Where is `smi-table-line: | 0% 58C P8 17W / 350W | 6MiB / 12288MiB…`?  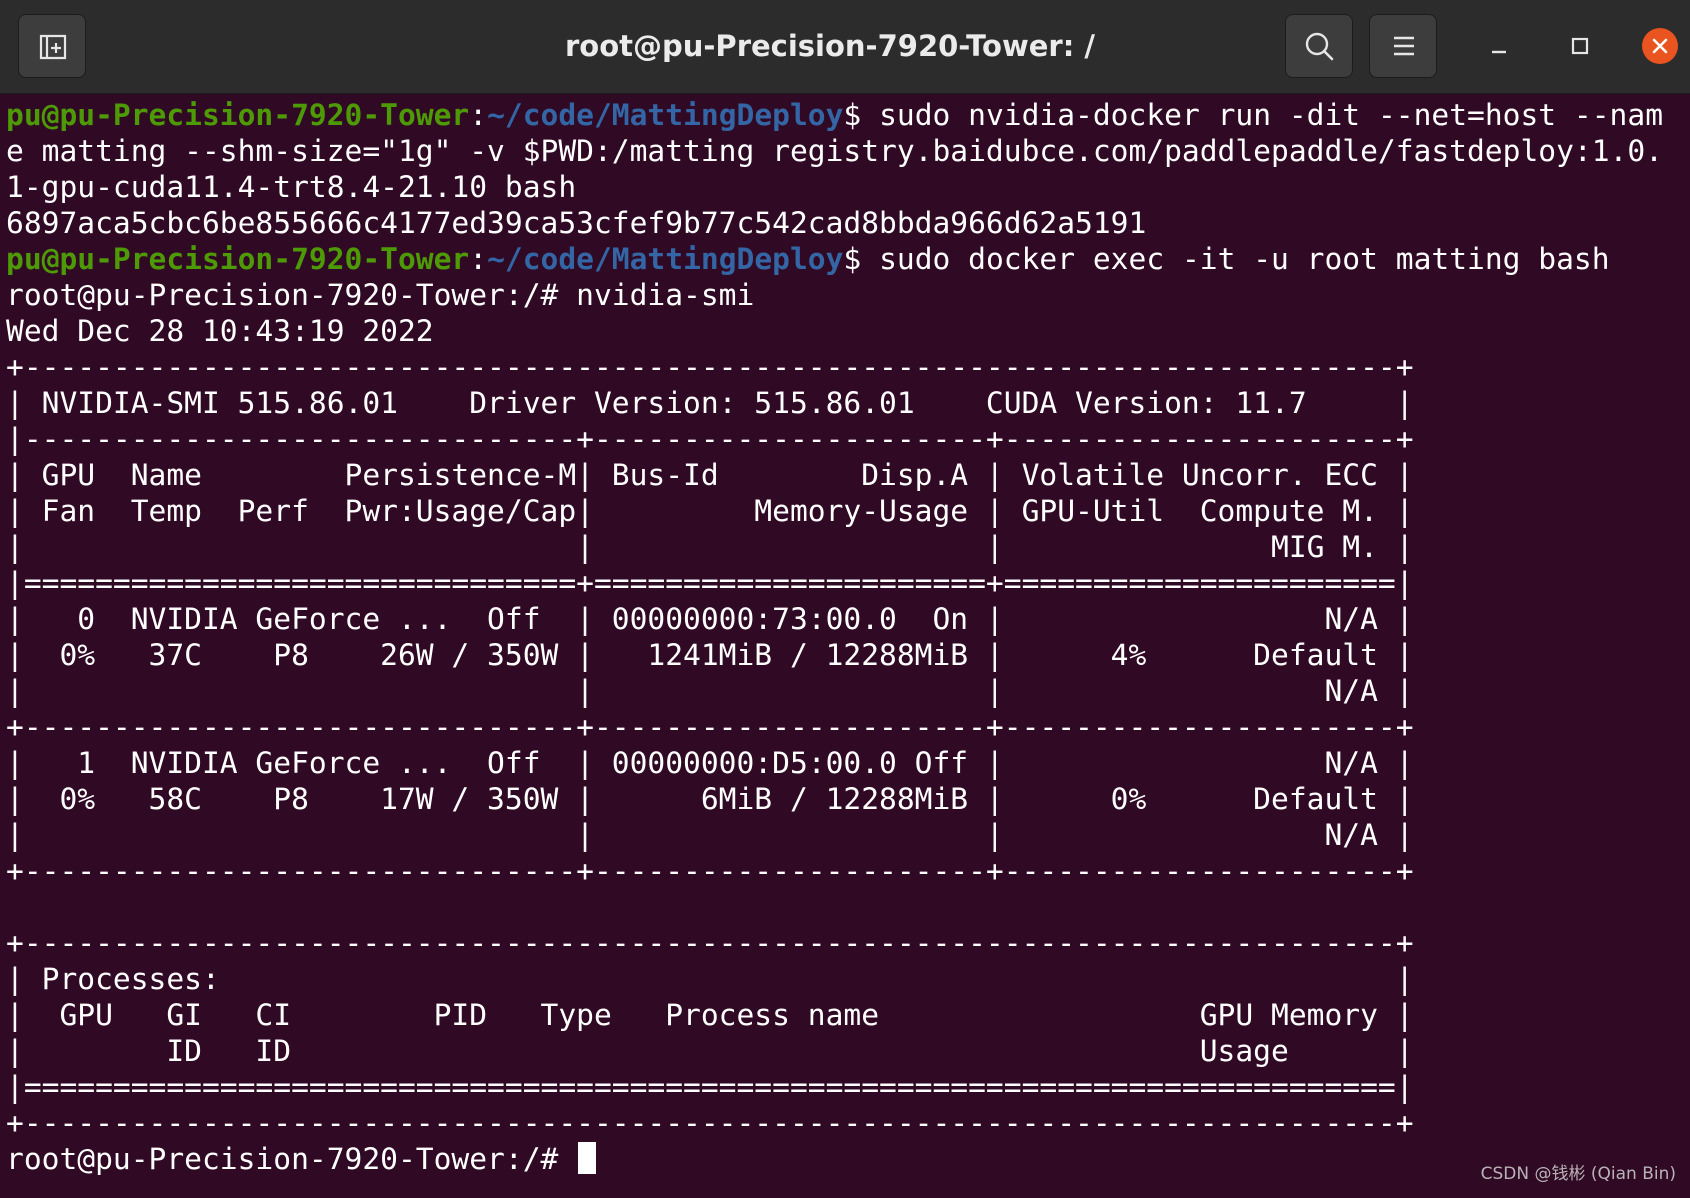
smi-table-line: | 0% 58C P8 17W / 350W | 6MiB / 12288MiB… is located at coordinates (710, 799).